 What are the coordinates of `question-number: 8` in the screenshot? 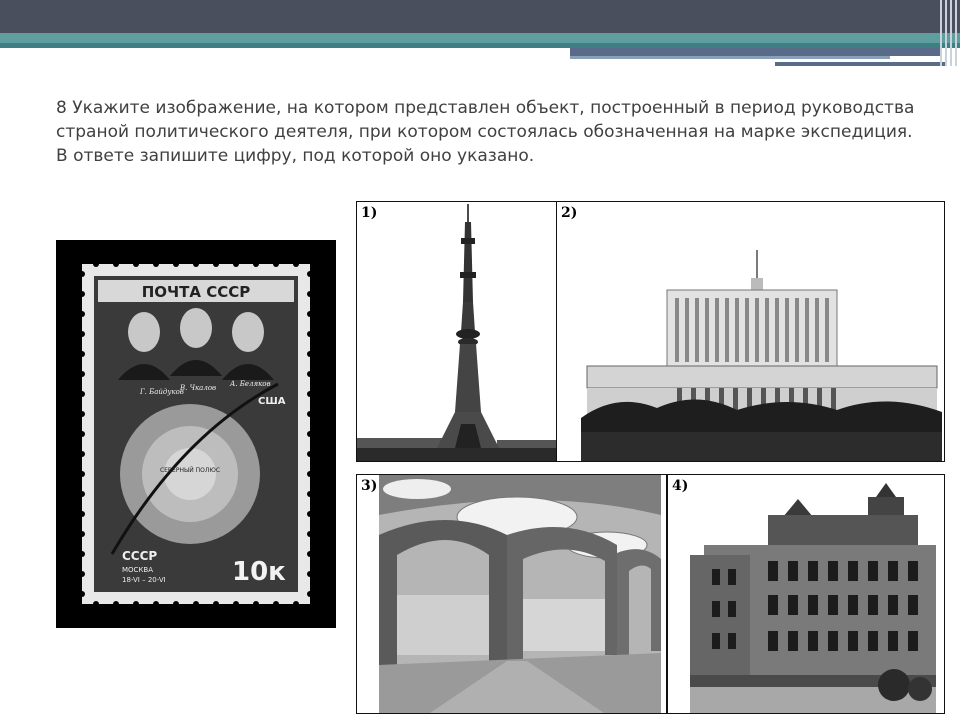 It's located at (61, 108).